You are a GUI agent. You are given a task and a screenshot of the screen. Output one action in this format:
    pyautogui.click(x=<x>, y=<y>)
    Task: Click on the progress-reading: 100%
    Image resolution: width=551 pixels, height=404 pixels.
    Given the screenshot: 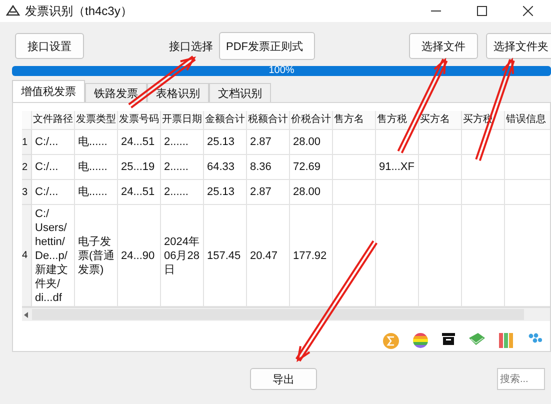 What is the action you would take?
    pyautogui.click(x=282, y=71)
    